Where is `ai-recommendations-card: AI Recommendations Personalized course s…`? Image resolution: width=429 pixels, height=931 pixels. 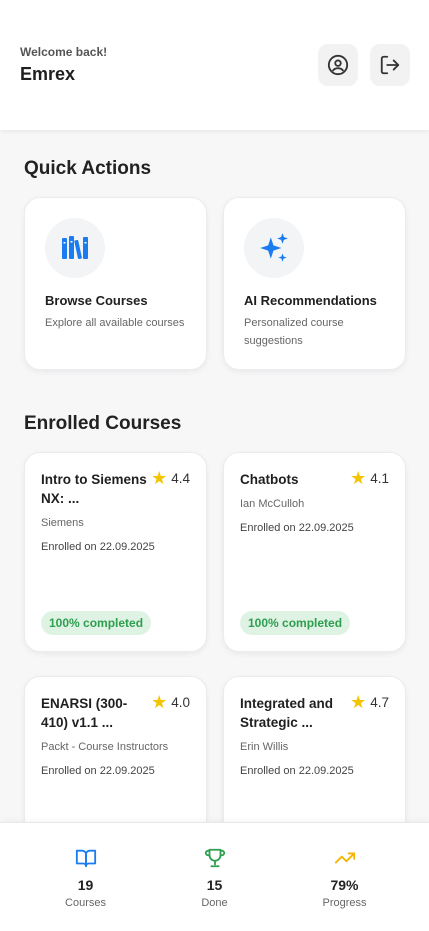
ai-recommendations-card: AI Recommendations Personalized course s… is located at coordinates (314, 283).